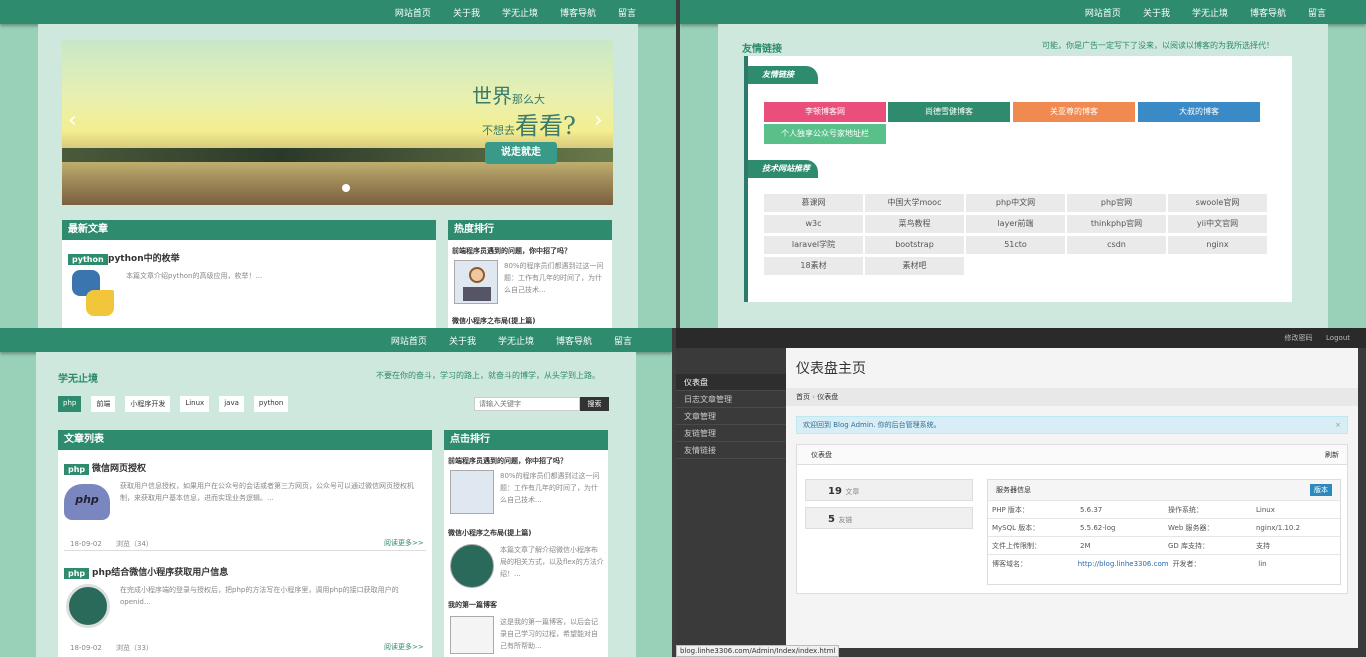 The width and height of the screenshot is (1366, 657). I want to click on carousel-dot, so click(346, 188).